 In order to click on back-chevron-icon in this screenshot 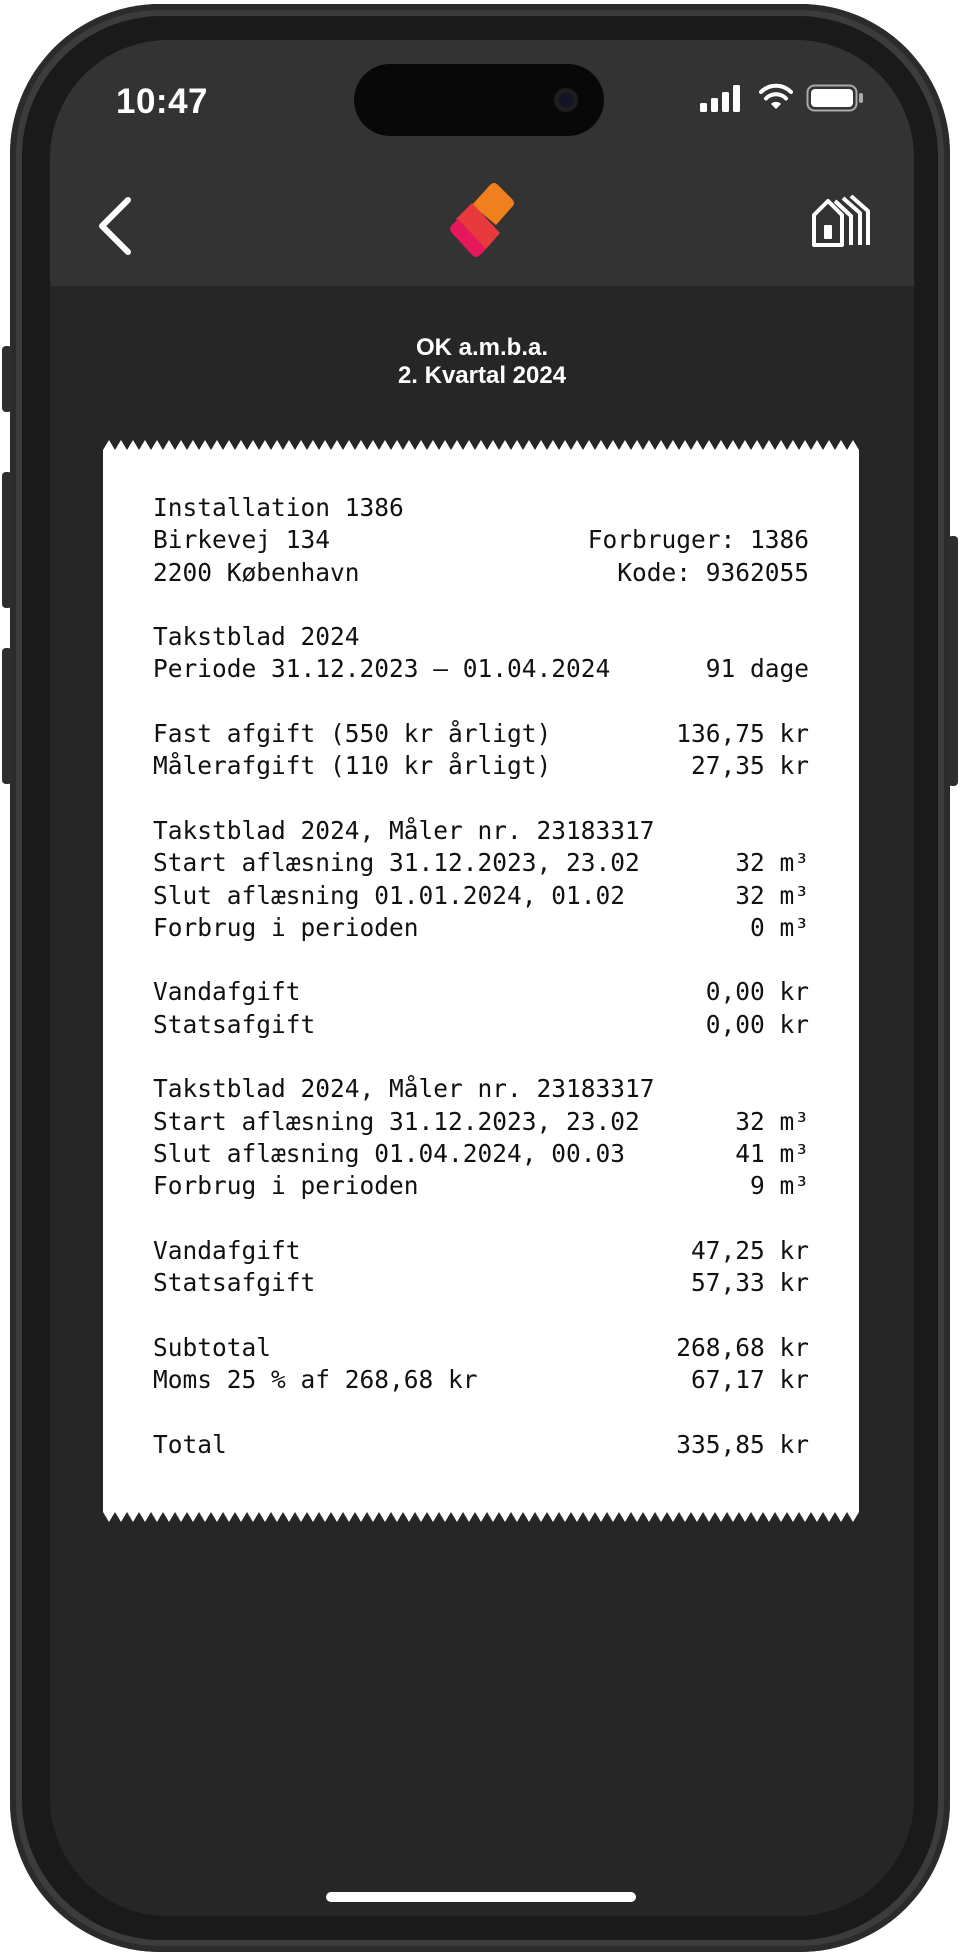, I will do `click(115, 226)`.